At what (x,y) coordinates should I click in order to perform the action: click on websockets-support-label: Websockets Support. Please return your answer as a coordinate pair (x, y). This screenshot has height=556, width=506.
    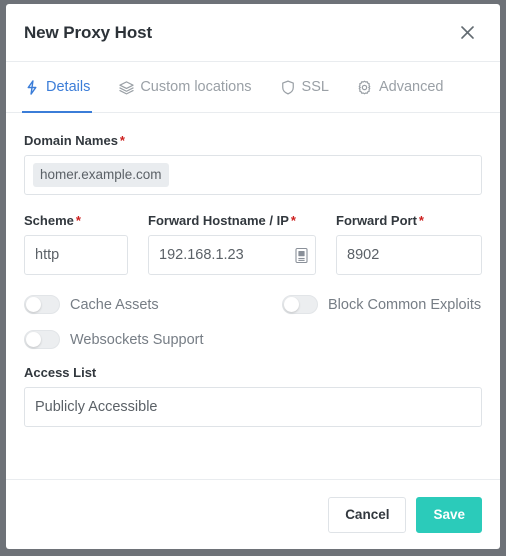
    Looking at the image, I should click on (137, 339).